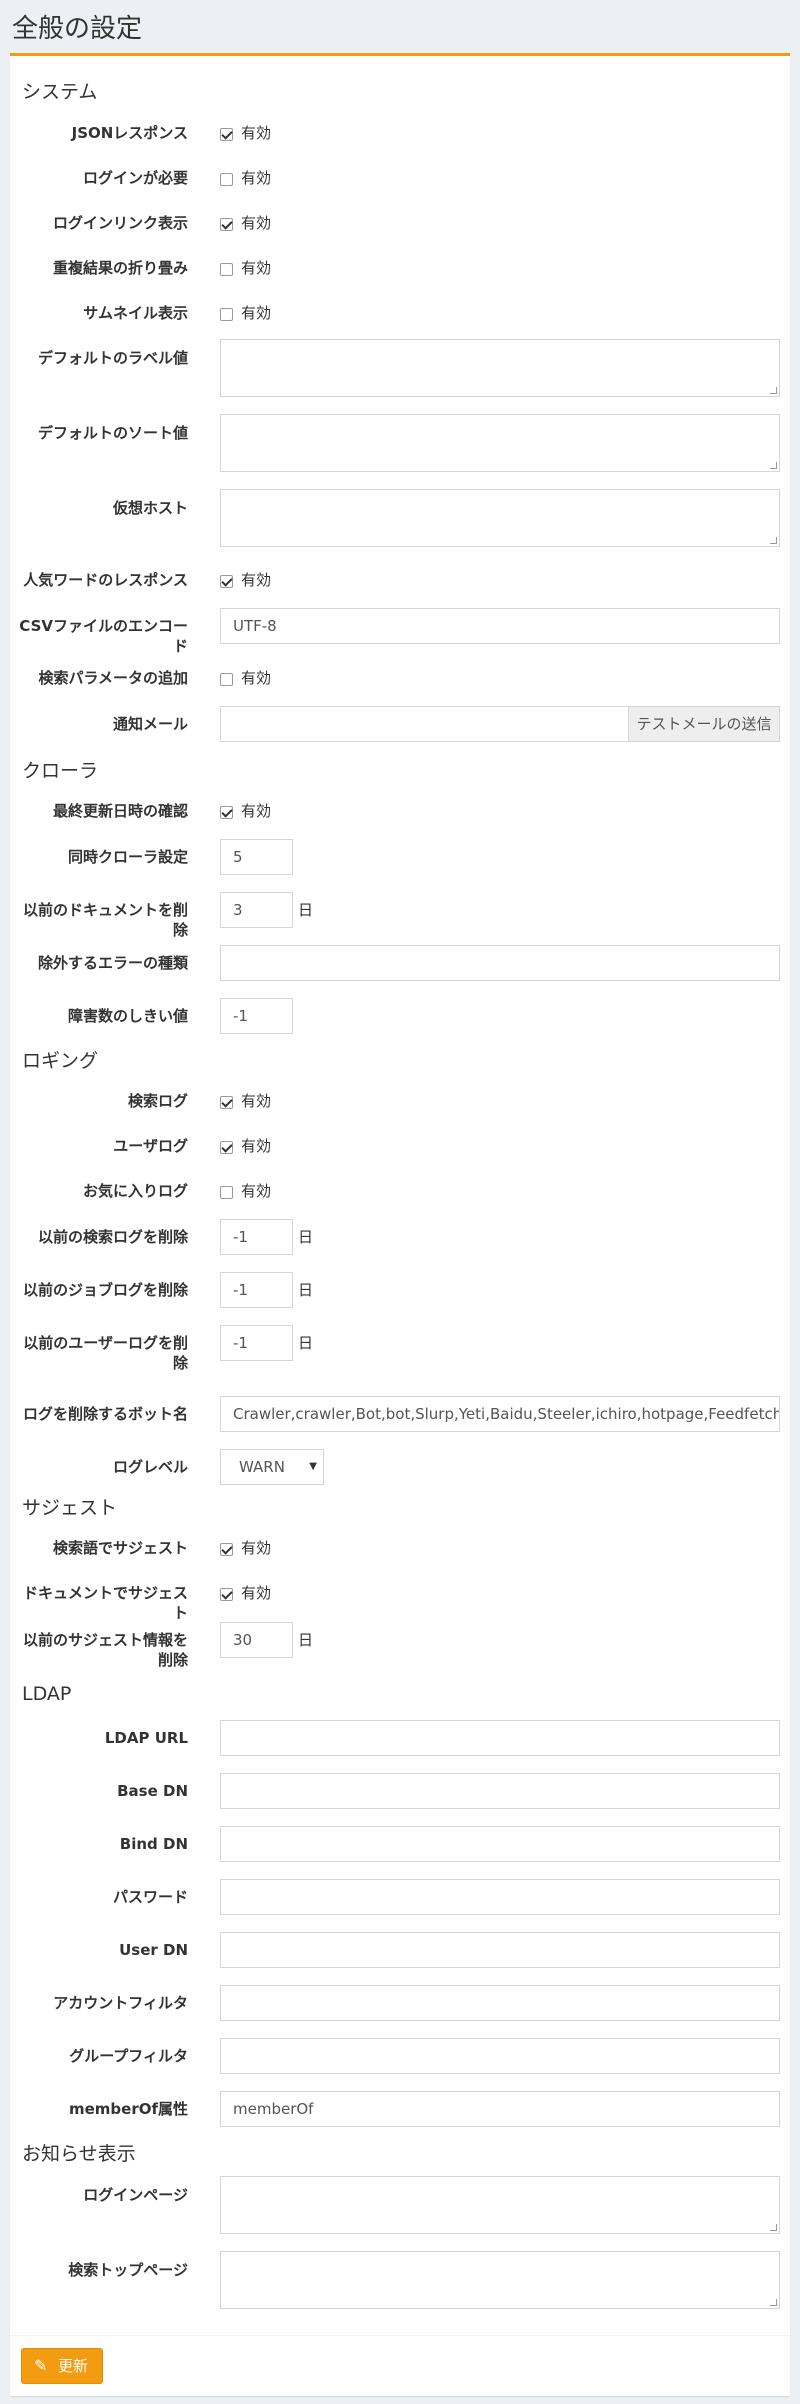 Image resolution: width=800 pixels, height=2404 pixels. I want to click on favorite-log-label: お気に入りログ, so click(135, 1191).